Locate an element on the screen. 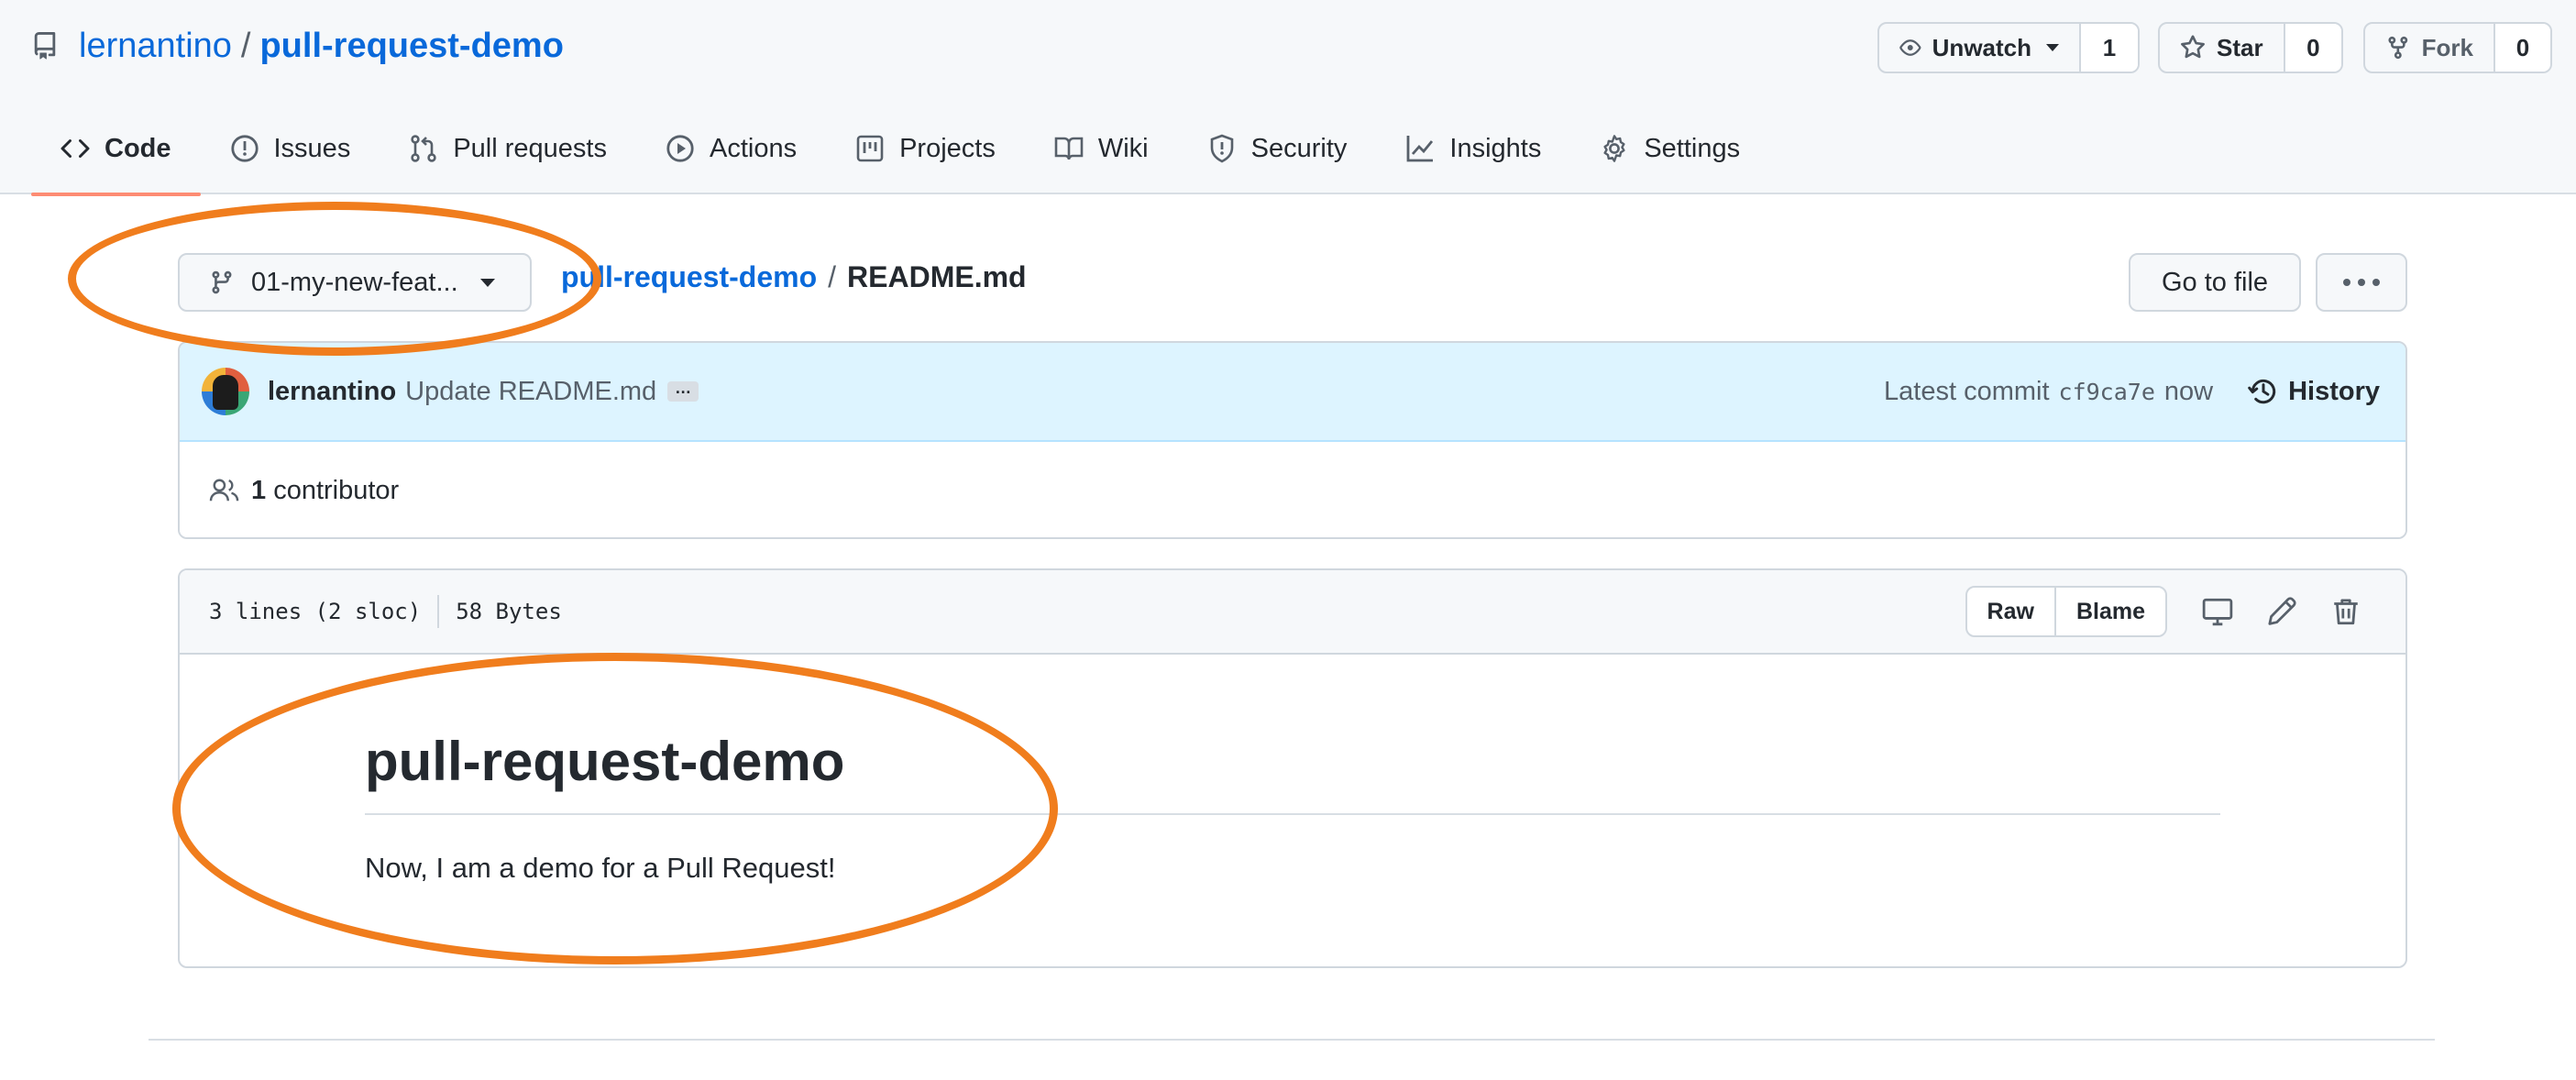 The width and height of the screenshot is (2576, 1080). latest-commit-label: Latest commit is located at coordinates (1967, 391).